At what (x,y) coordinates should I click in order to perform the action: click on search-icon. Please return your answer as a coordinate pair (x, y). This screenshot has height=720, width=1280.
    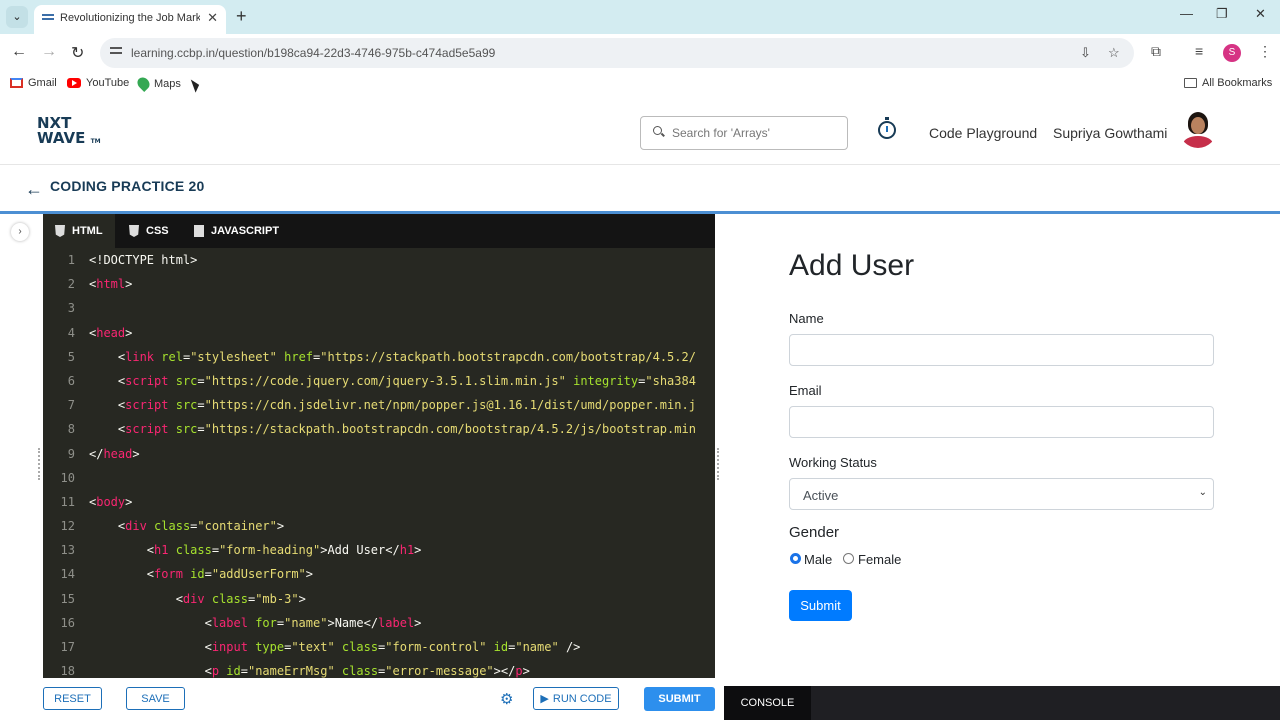
    Looking at the image, I should click on (657, 130).